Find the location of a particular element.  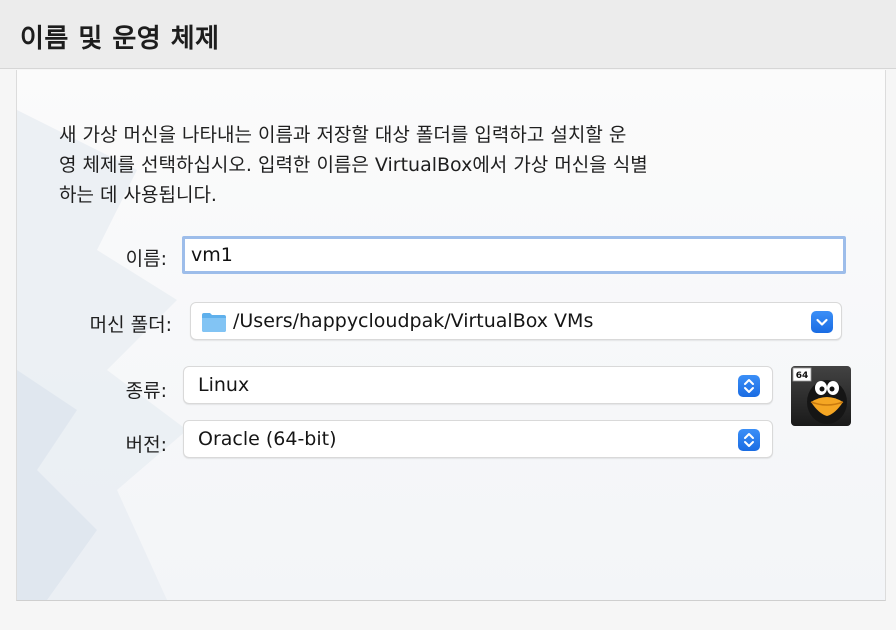

os-badge-text: 64 is located at coordinates (802, 376).